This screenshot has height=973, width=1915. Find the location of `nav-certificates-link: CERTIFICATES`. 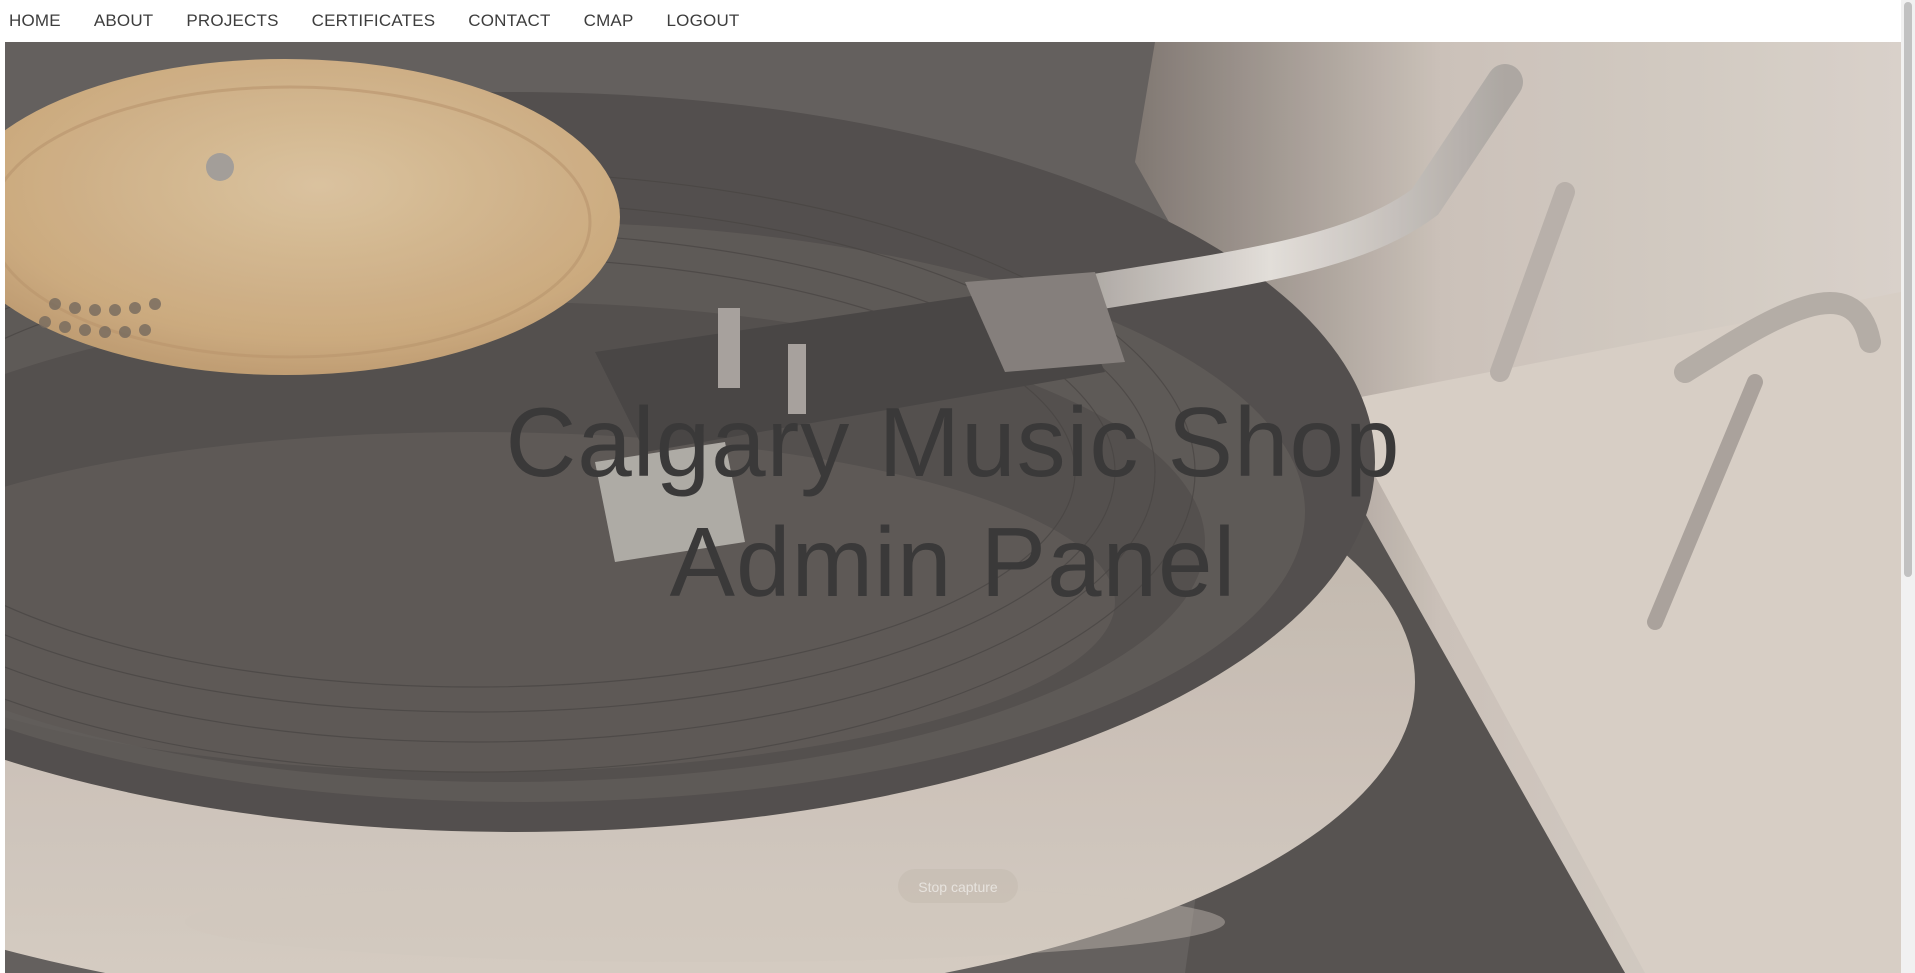

nav-certificates-link: CERTIFICATES is located at coordinates (374, 21).